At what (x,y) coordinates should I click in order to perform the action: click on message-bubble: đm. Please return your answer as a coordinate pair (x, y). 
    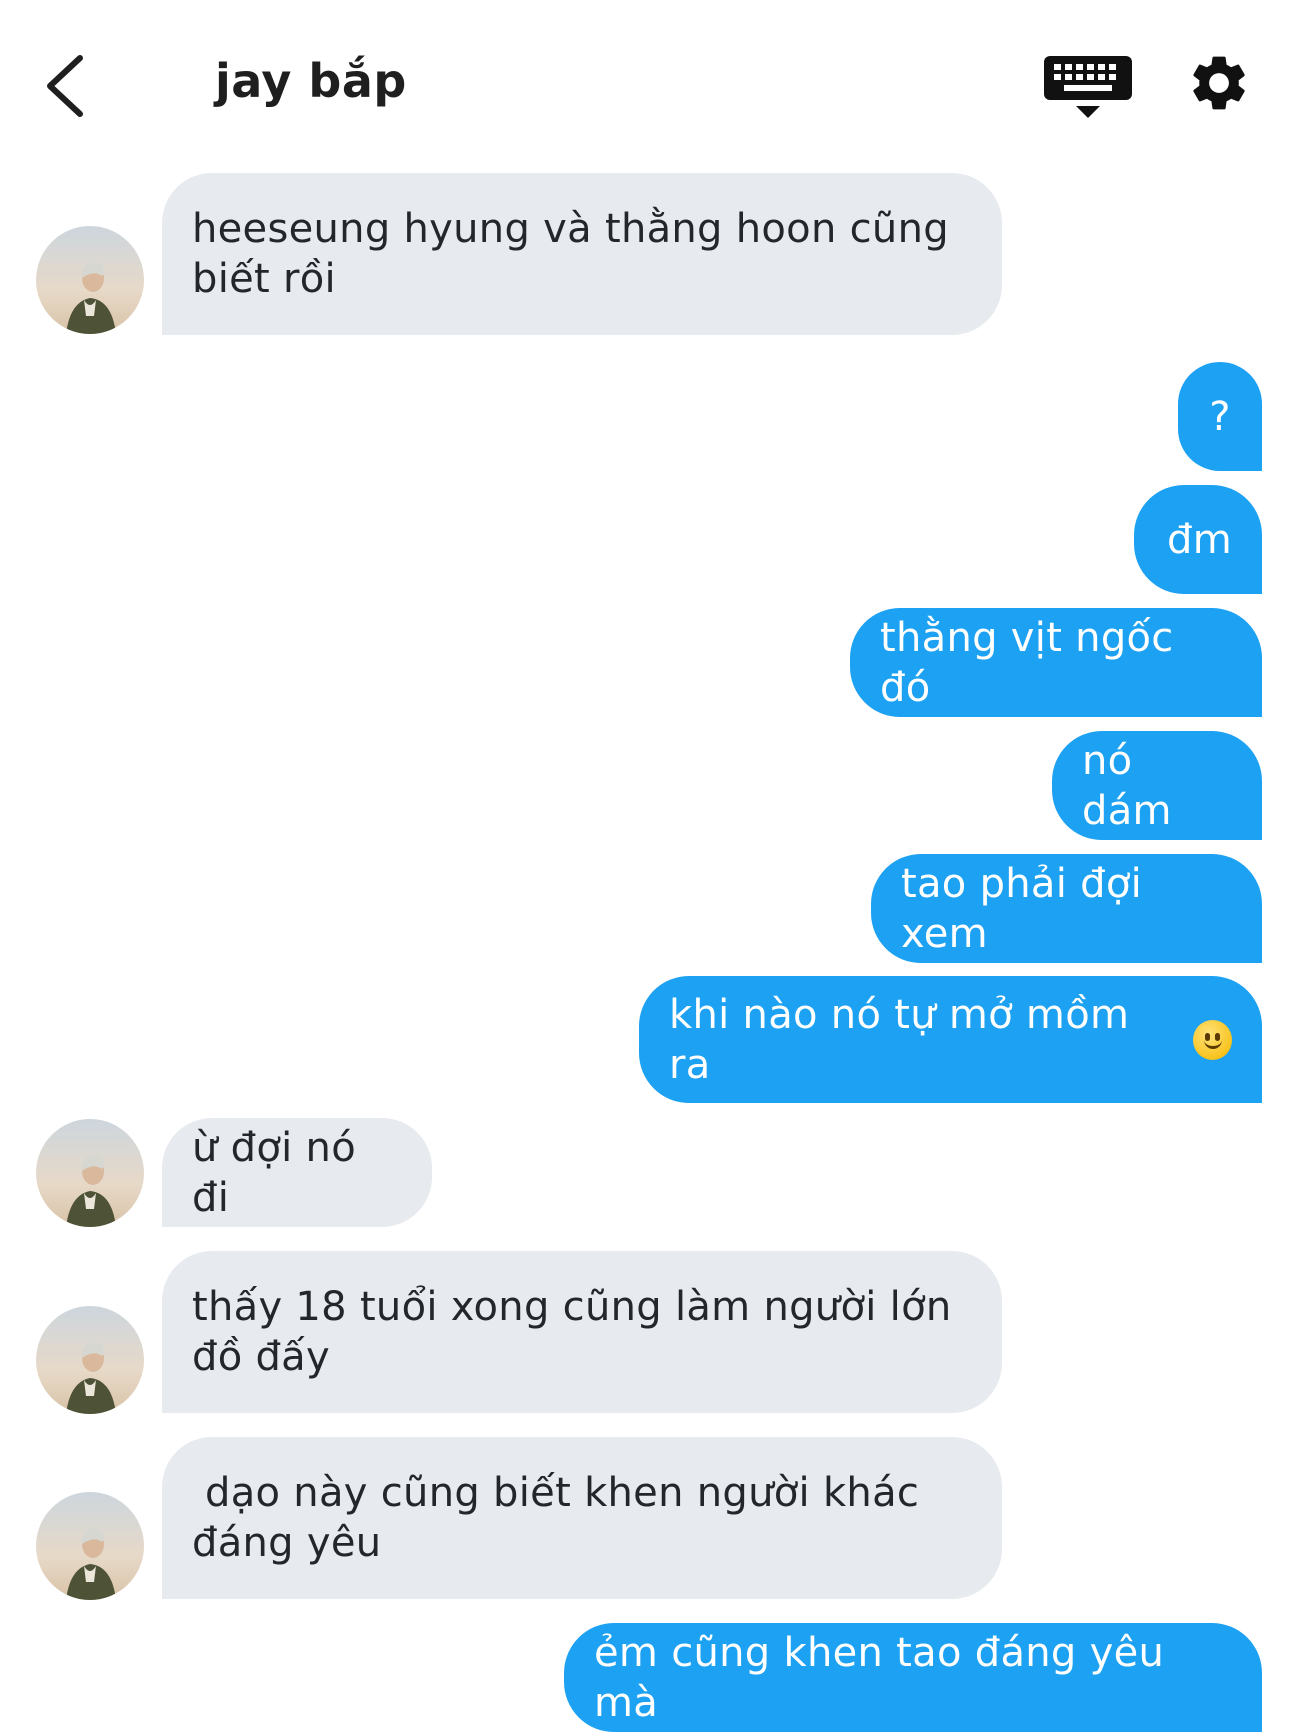
    Looking at the image, I should click on (1198, 539).